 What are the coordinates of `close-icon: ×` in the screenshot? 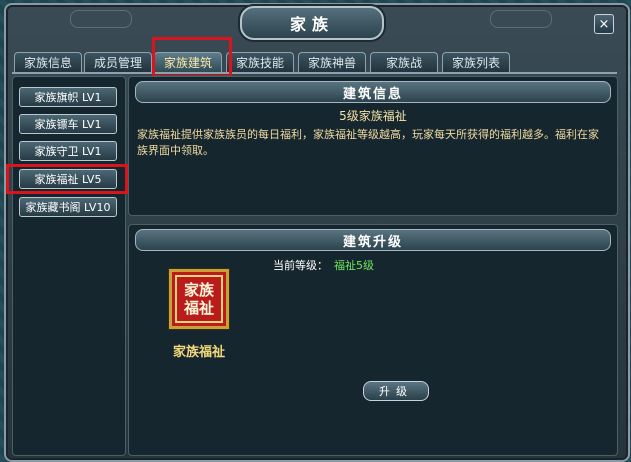 It's located at (604, 24).